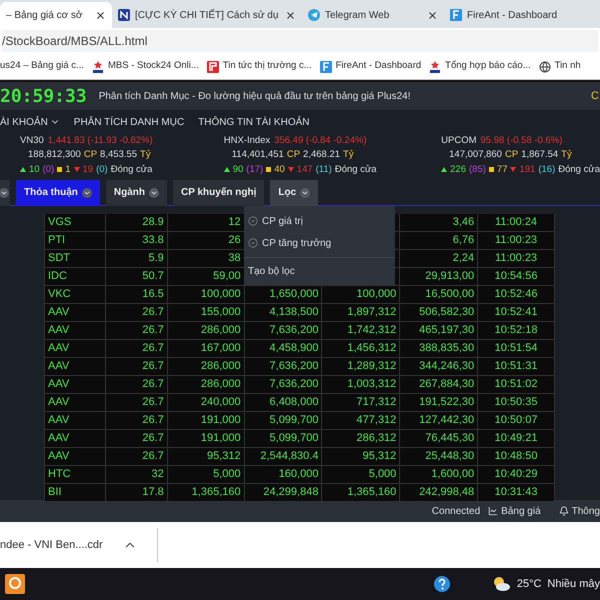  Describe the element at coordinates (258, 155) in the screenshot. I see `volume: 114,401,451` at that location.